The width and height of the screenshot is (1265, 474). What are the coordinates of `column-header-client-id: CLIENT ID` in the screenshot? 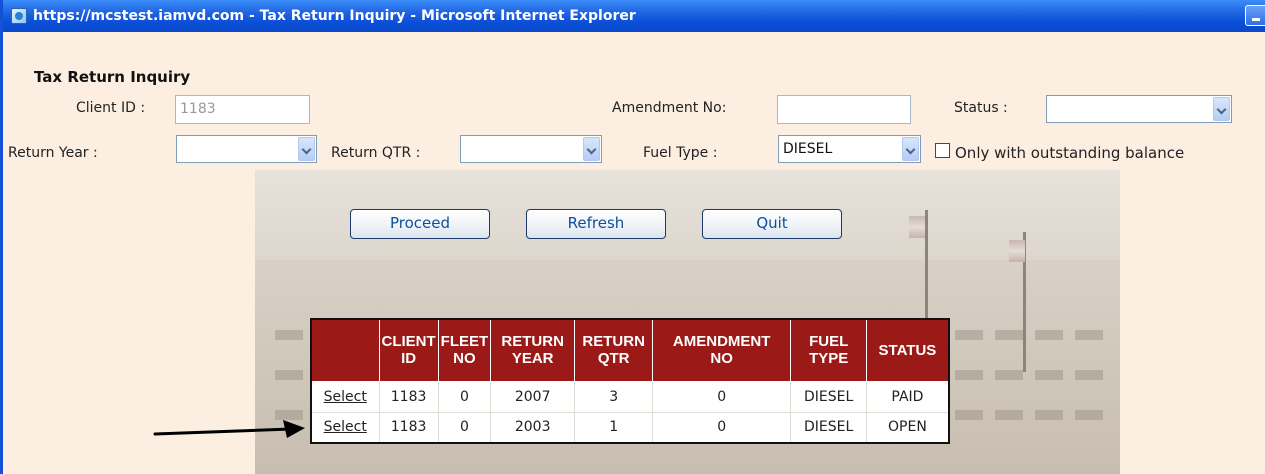 It's located at (408, 350).